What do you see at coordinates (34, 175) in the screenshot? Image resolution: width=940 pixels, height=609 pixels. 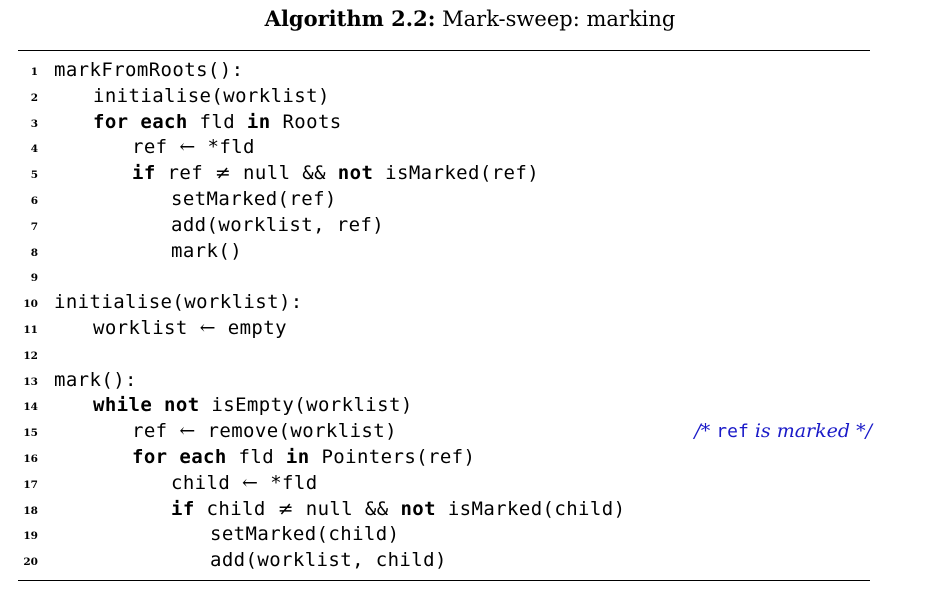 I see `line-number: 5` at bounding box center [34, 175].